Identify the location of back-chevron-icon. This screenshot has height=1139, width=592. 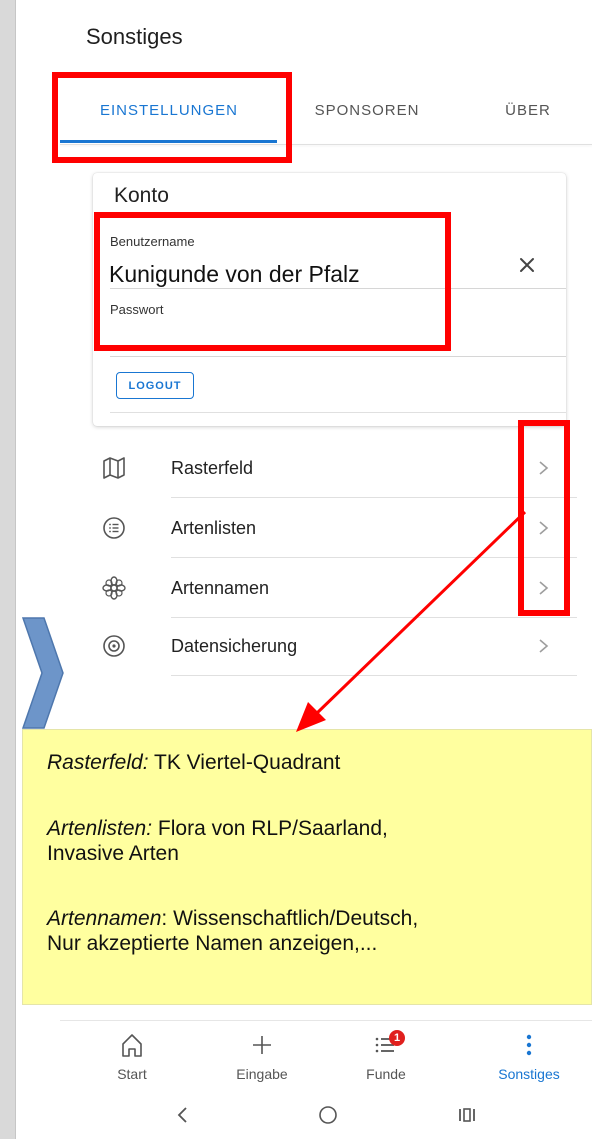
(182, 1115).